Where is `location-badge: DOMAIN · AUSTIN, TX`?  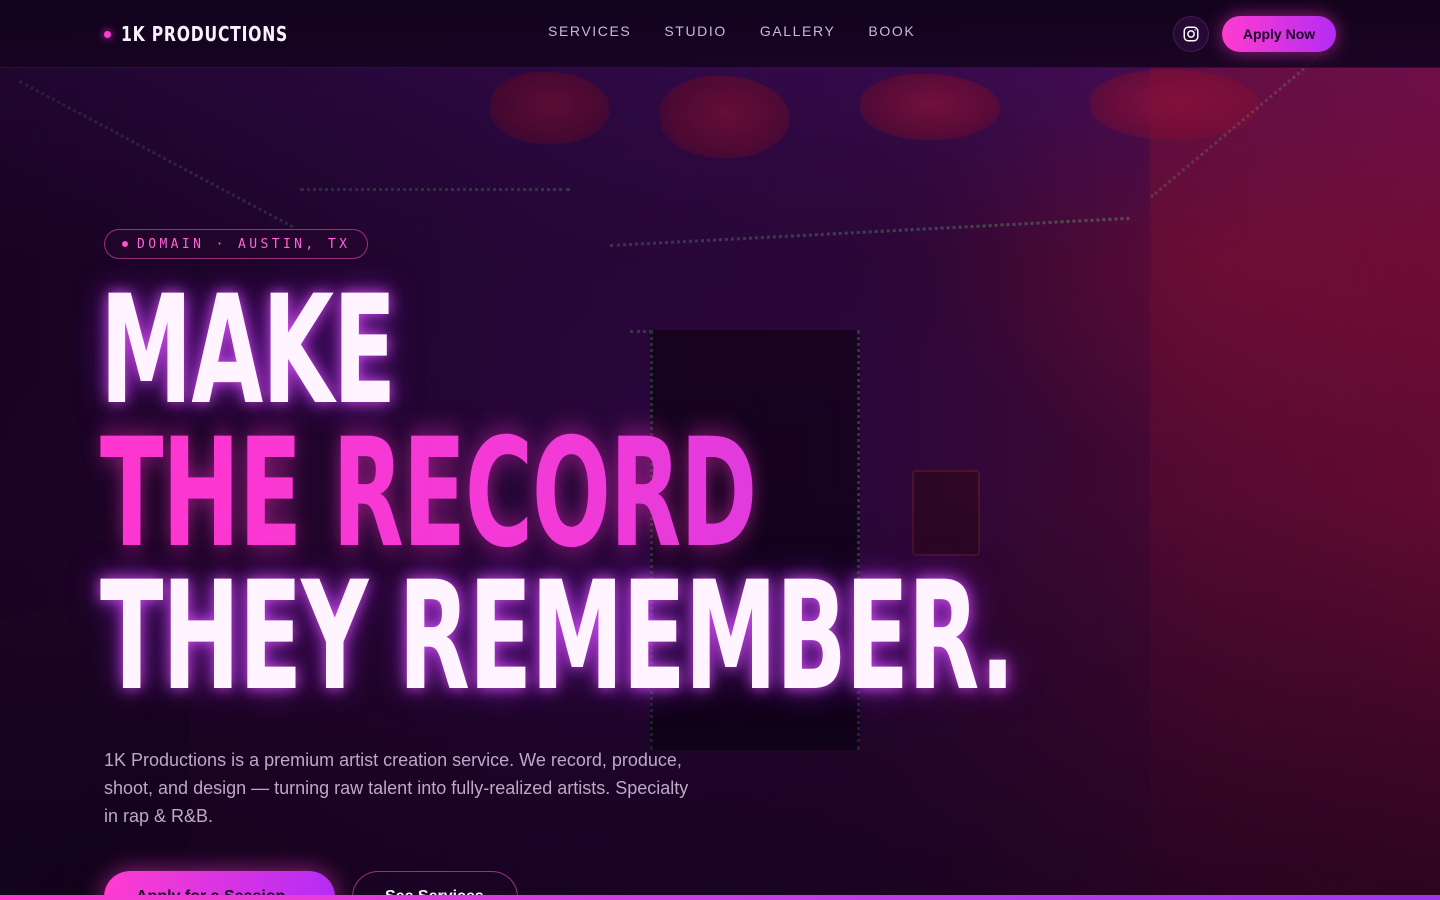
location-badge: DOMAIN · AUSTIN, TX is located at coordinates (236, 244).